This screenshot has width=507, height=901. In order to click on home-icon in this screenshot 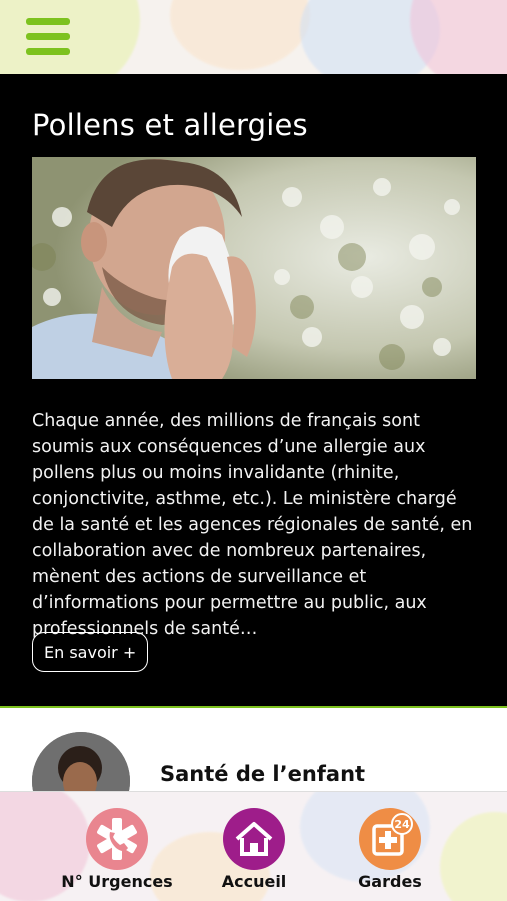, I will do `click(254, 839)`.